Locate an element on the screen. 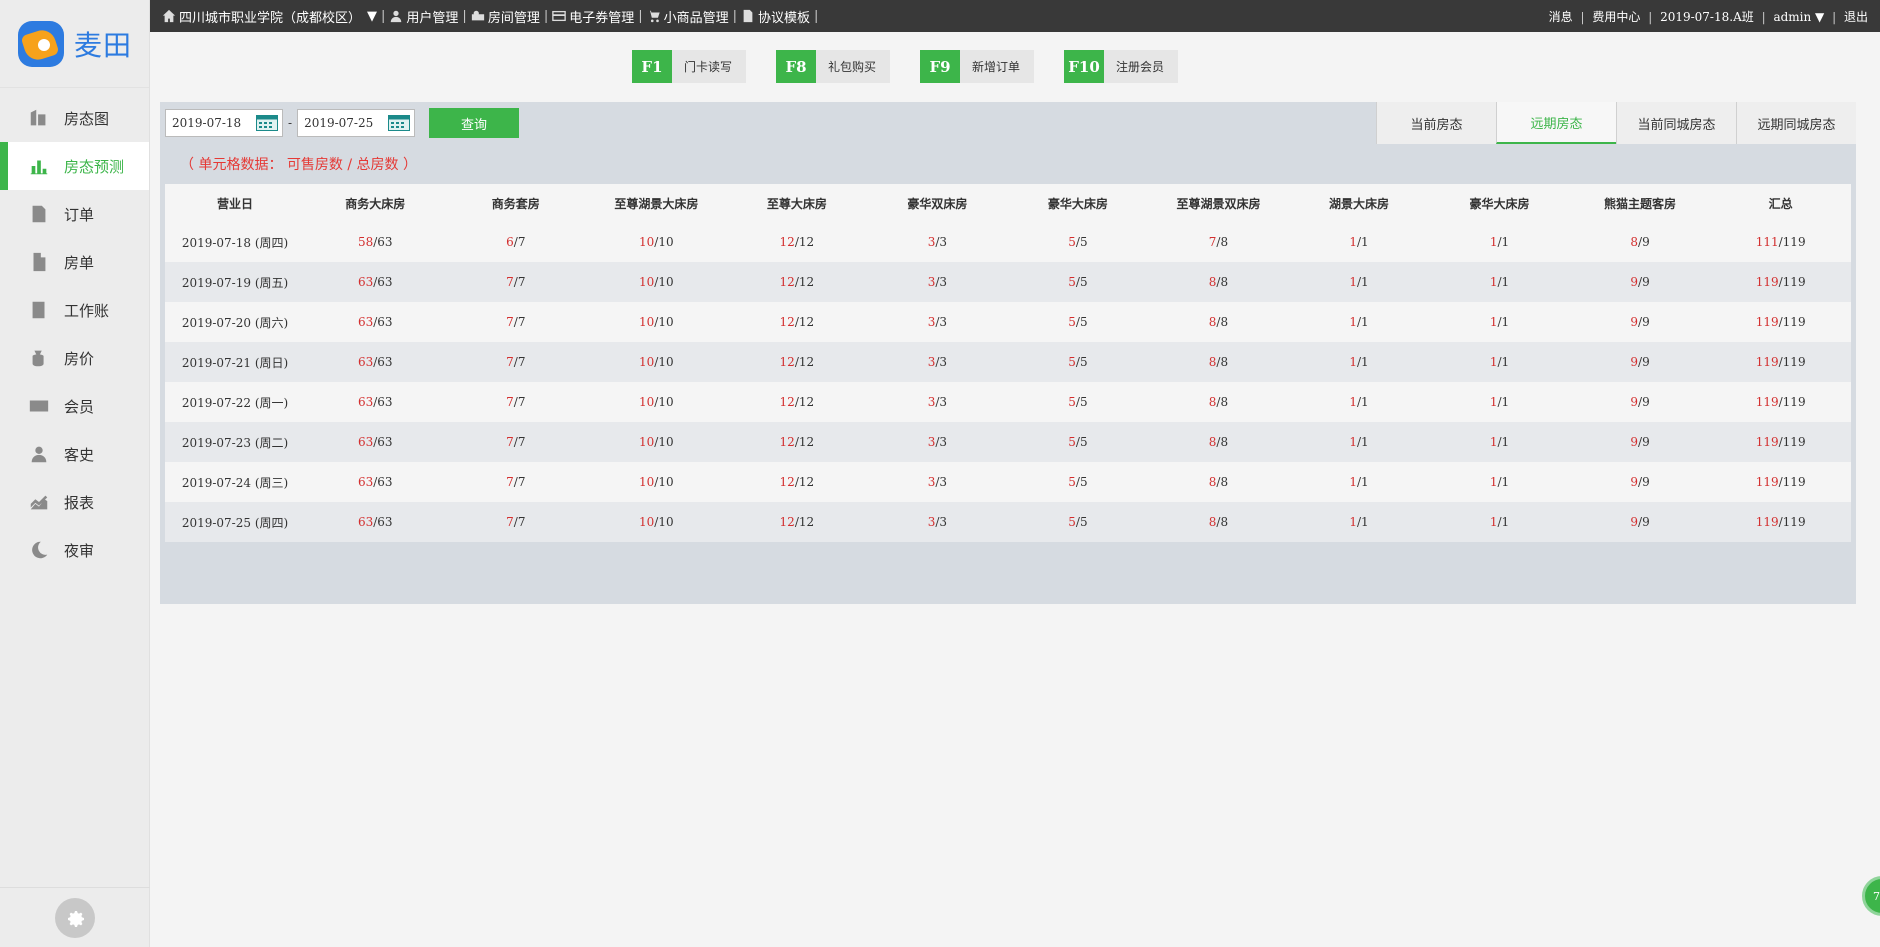  menu-agreement-template: 协议模板 is located at coordinates (775, 16).